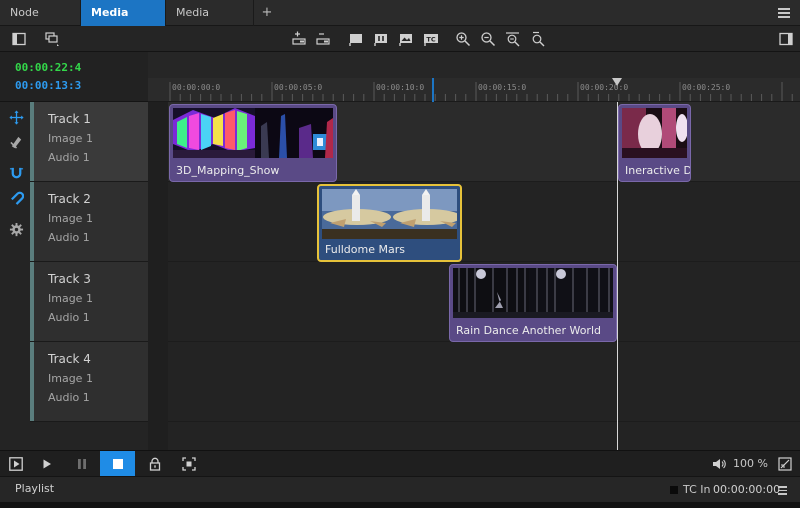 This screenshot has height=508, width=800. What do you see at coordinates (16, 229) in the screenshot?
I see `settings-icon` at bounding box center [16, 229].